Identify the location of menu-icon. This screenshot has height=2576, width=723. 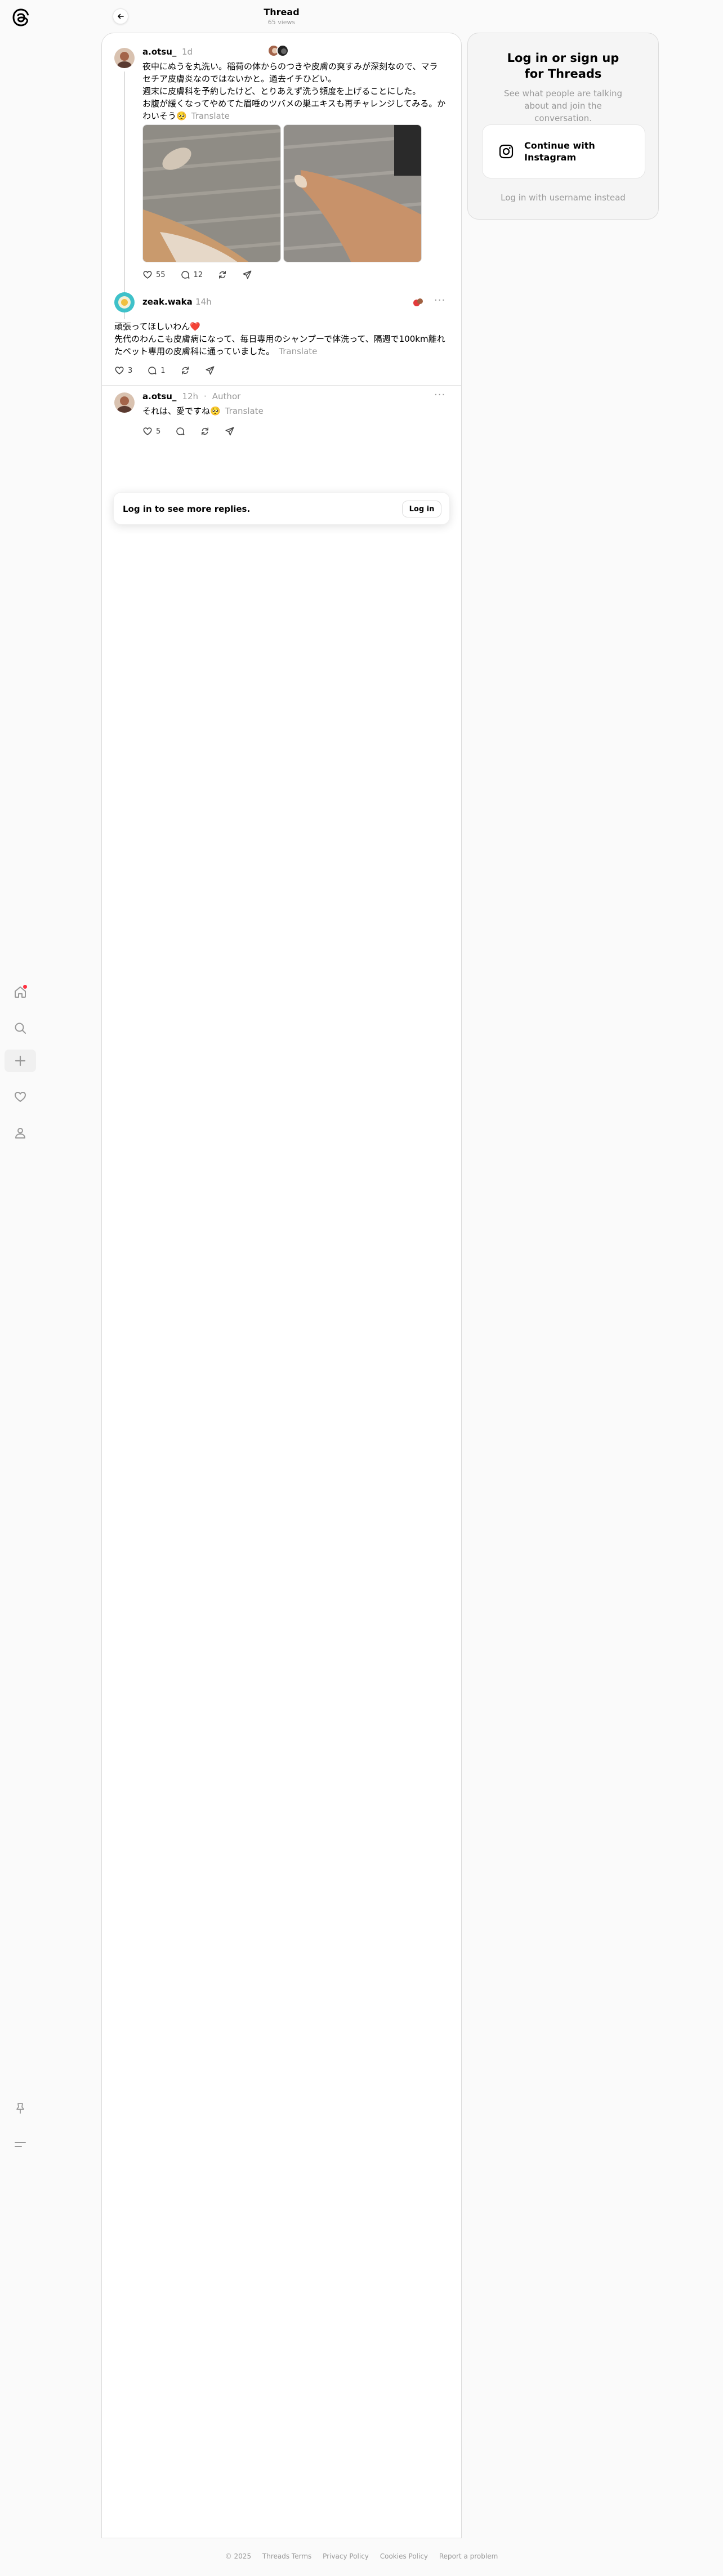
(20, 2144).